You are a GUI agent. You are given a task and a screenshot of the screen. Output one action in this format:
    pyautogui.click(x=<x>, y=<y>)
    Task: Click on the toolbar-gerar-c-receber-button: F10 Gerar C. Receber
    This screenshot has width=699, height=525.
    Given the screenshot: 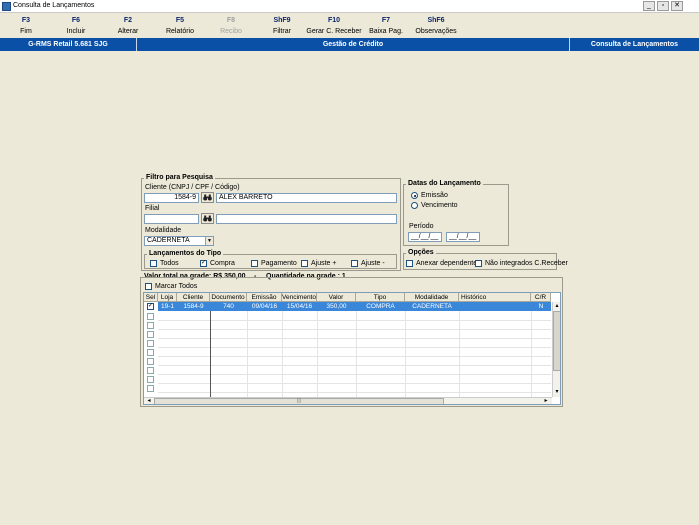 What is the action you would take?
    pyautogui.click(x=334, y=25)
    